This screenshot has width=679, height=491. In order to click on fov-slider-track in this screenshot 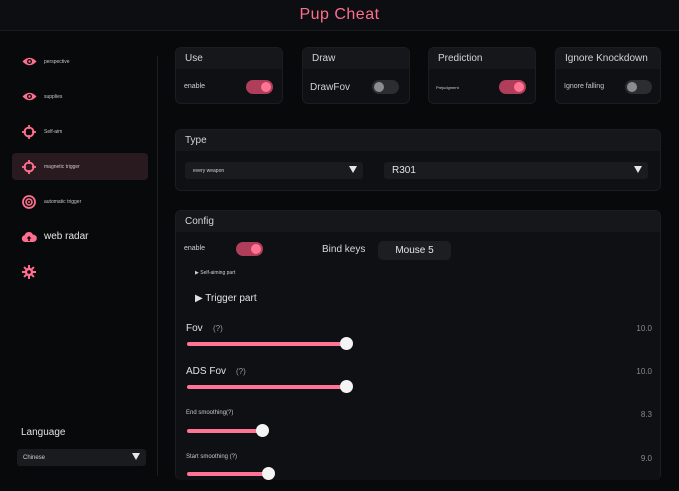, I will do `click(266, 344)`.